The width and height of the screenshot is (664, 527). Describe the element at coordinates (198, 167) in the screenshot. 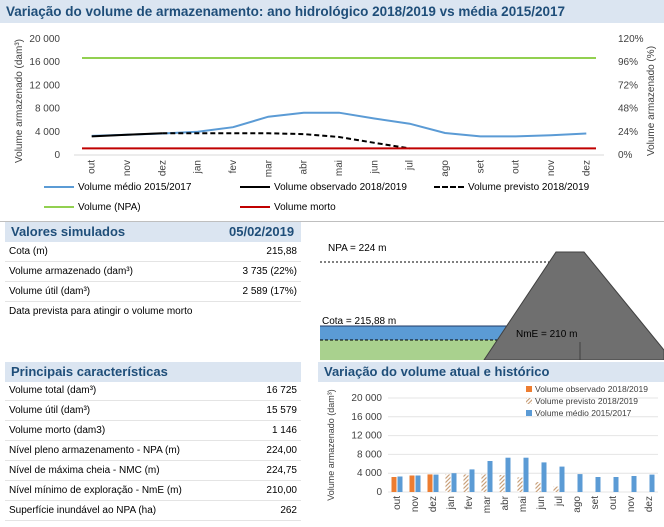

I see `x-tick-label: jan` at that location.